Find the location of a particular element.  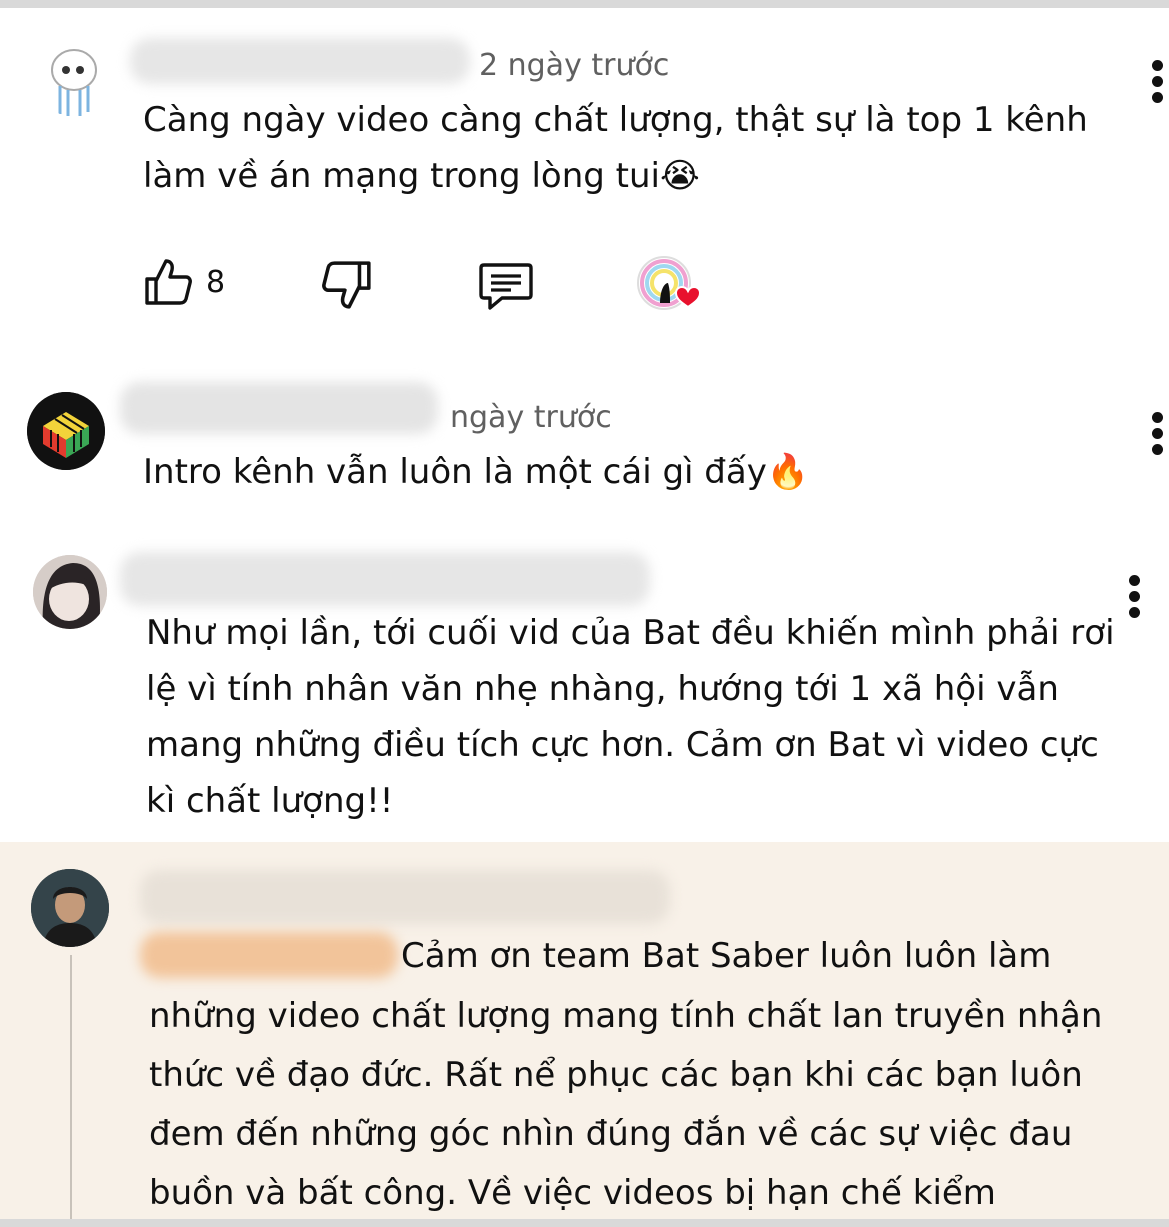

creator-heart-icon is located at coordinates (669, 283).